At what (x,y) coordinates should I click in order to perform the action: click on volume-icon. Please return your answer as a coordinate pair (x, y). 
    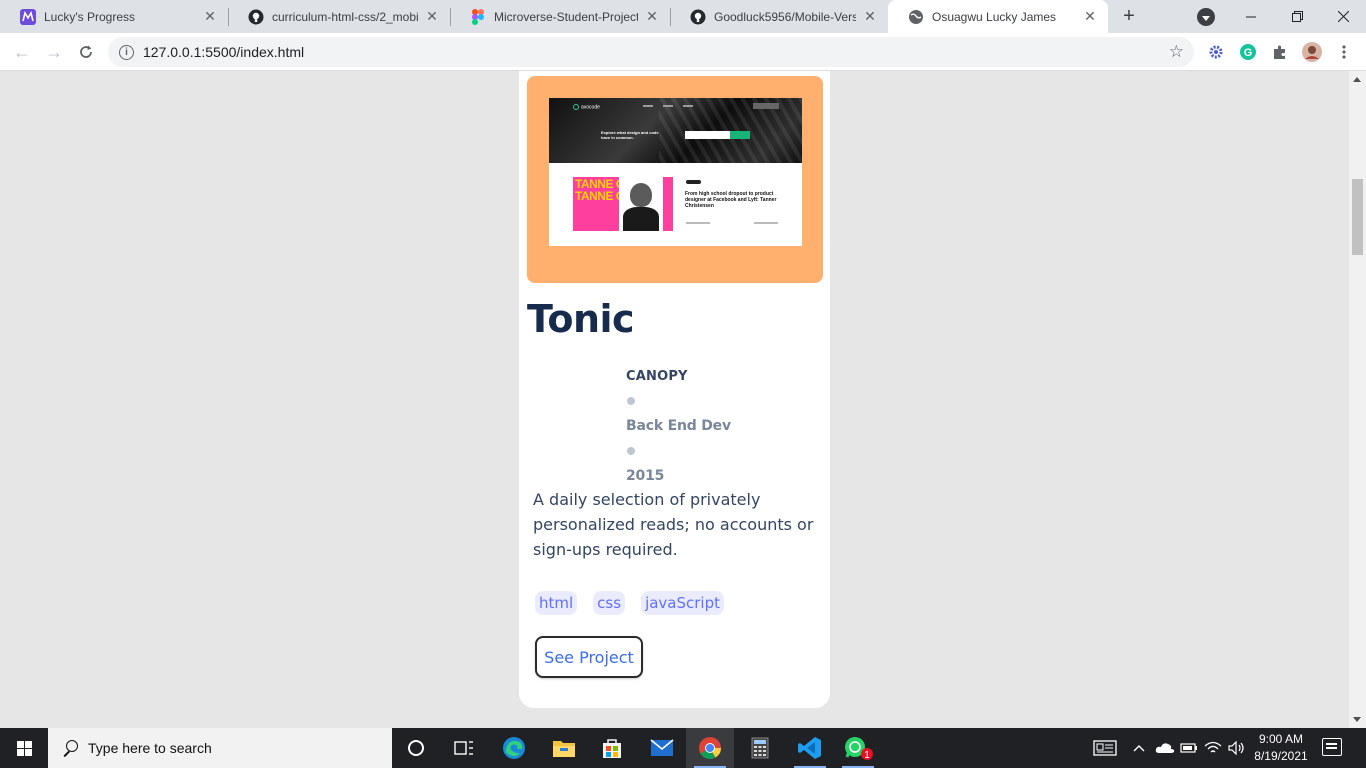
    Looking at the image, I should click on (1237, 748).